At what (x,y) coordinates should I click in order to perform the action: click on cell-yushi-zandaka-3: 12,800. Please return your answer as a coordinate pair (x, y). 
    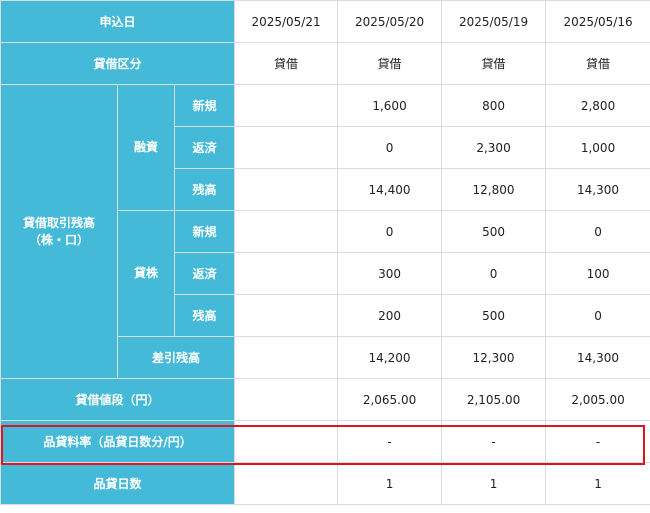
    Looking at the image, I should click on (494, 189).